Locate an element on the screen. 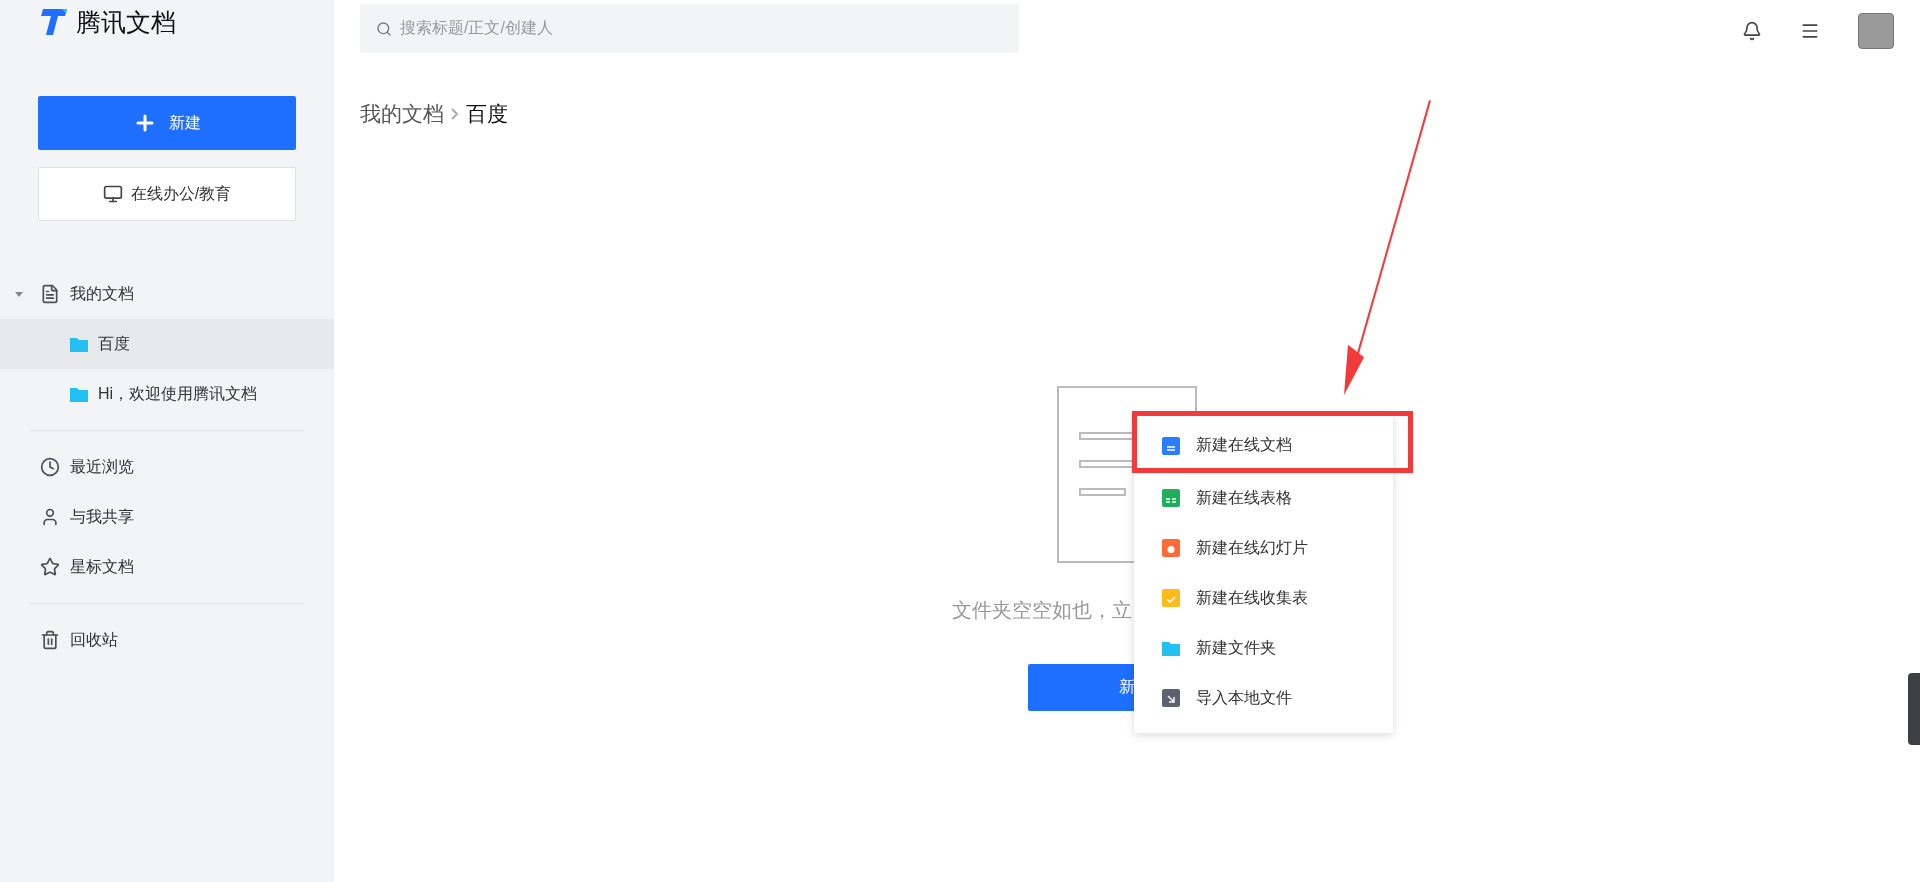 This screenshot has height=882, width=1920. new-button: 新建 is located at coordinates (167, 123).